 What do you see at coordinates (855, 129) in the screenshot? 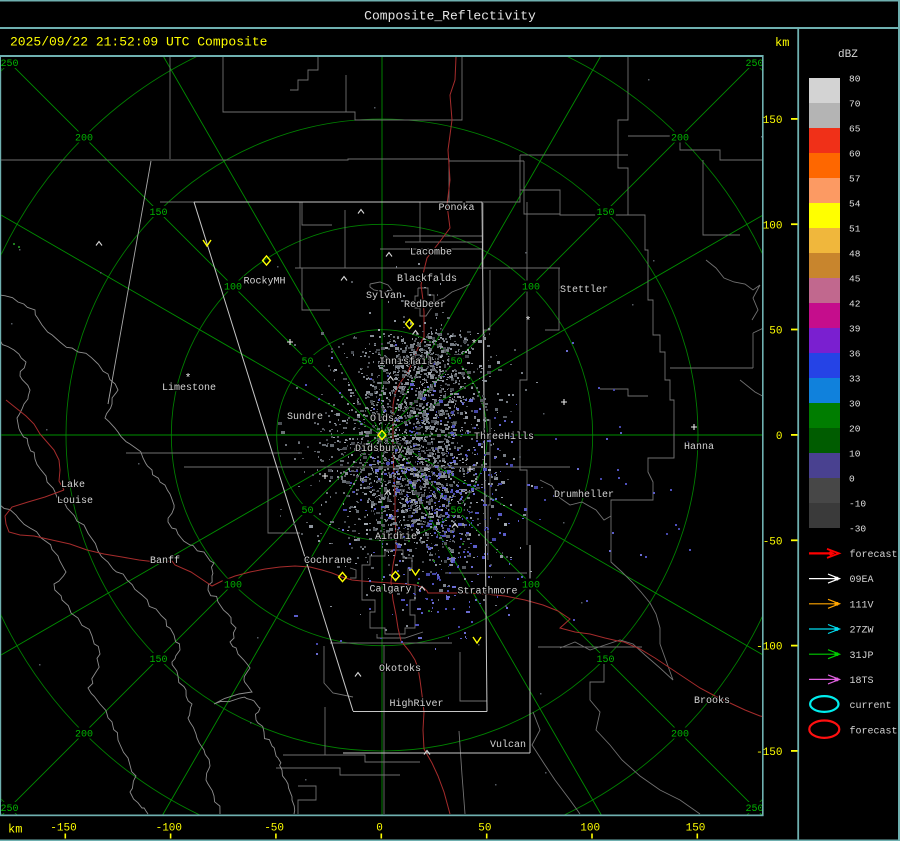
I see `svg-text: 65` at bounding box center [855, 129].